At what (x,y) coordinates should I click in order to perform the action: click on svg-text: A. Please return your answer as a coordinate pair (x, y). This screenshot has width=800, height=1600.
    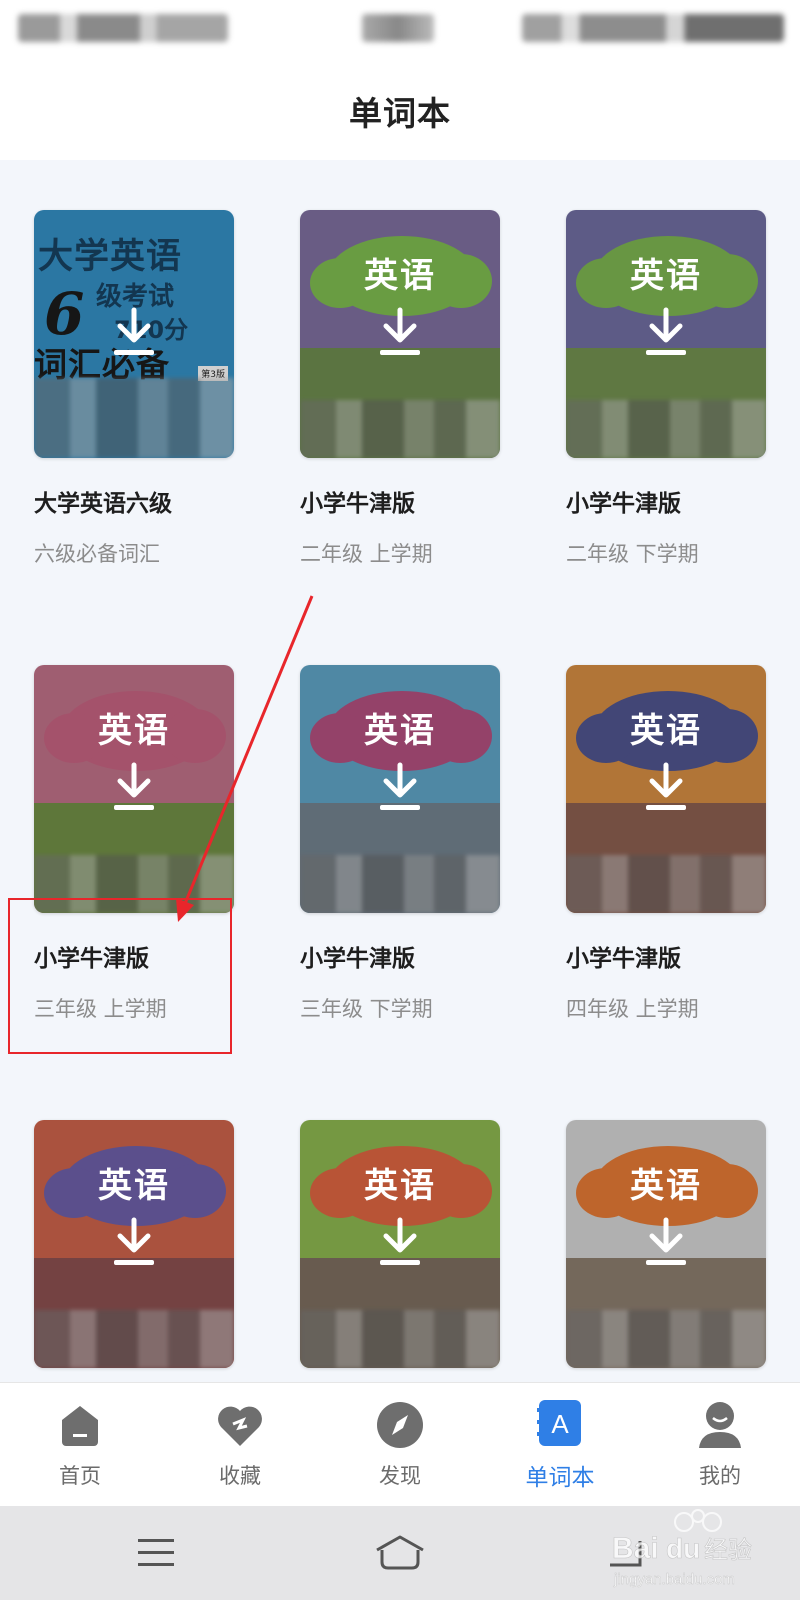
    Looking at the image, I should click on (560, 1424).